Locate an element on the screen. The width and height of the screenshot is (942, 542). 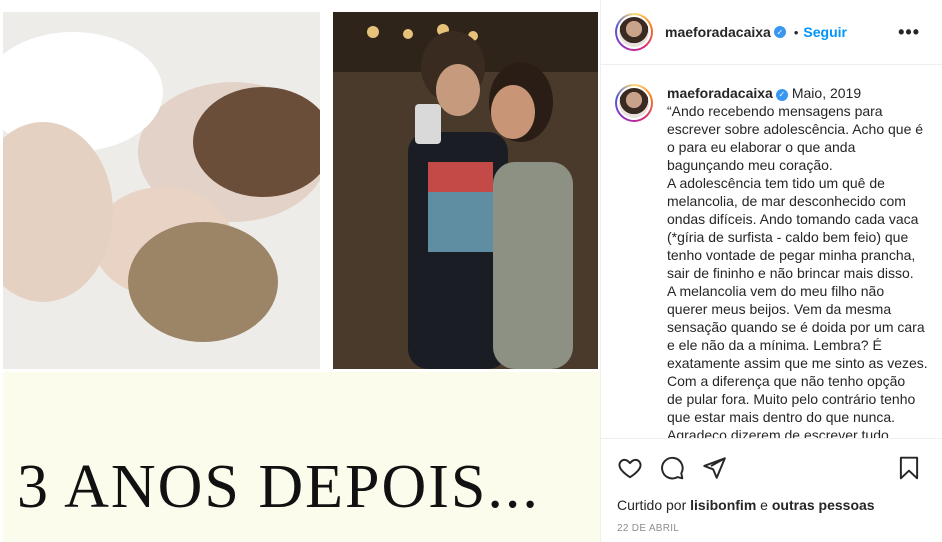
comment-icon is located at coordinates (672, 468).